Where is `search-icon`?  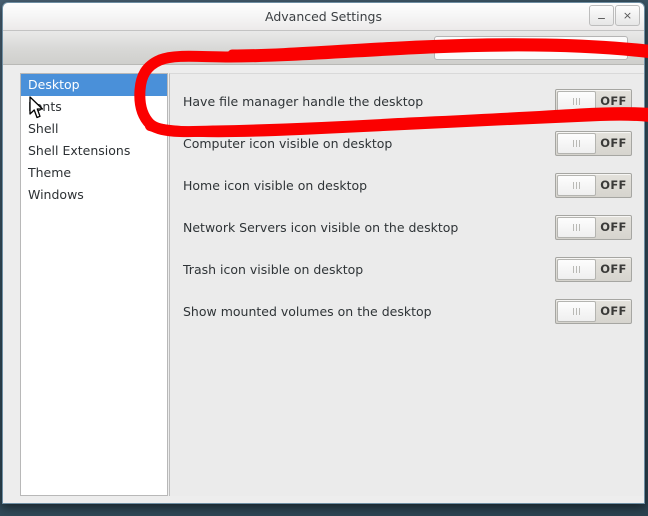 search-icon is located at coordinates (617, 48).